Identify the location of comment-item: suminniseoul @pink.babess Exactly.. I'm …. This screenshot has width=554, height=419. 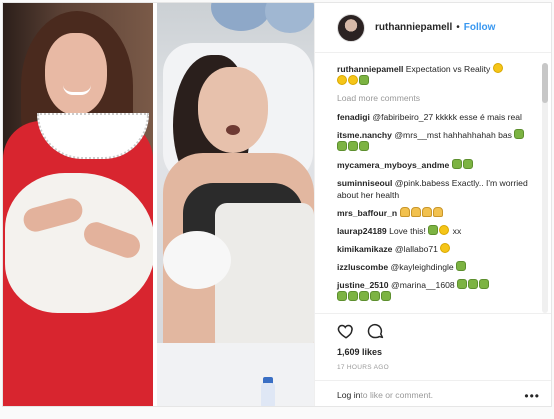
(433, 189).